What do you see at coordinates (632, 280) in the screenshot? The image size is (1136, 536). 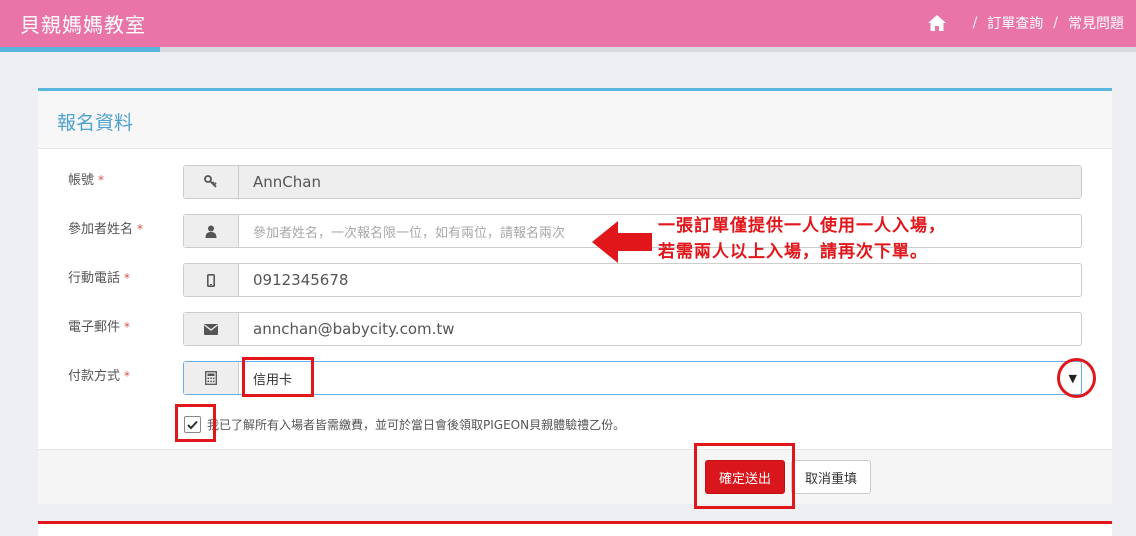 I see `mobile-phone-input: 0912345678` at bounding box center [632, 280].